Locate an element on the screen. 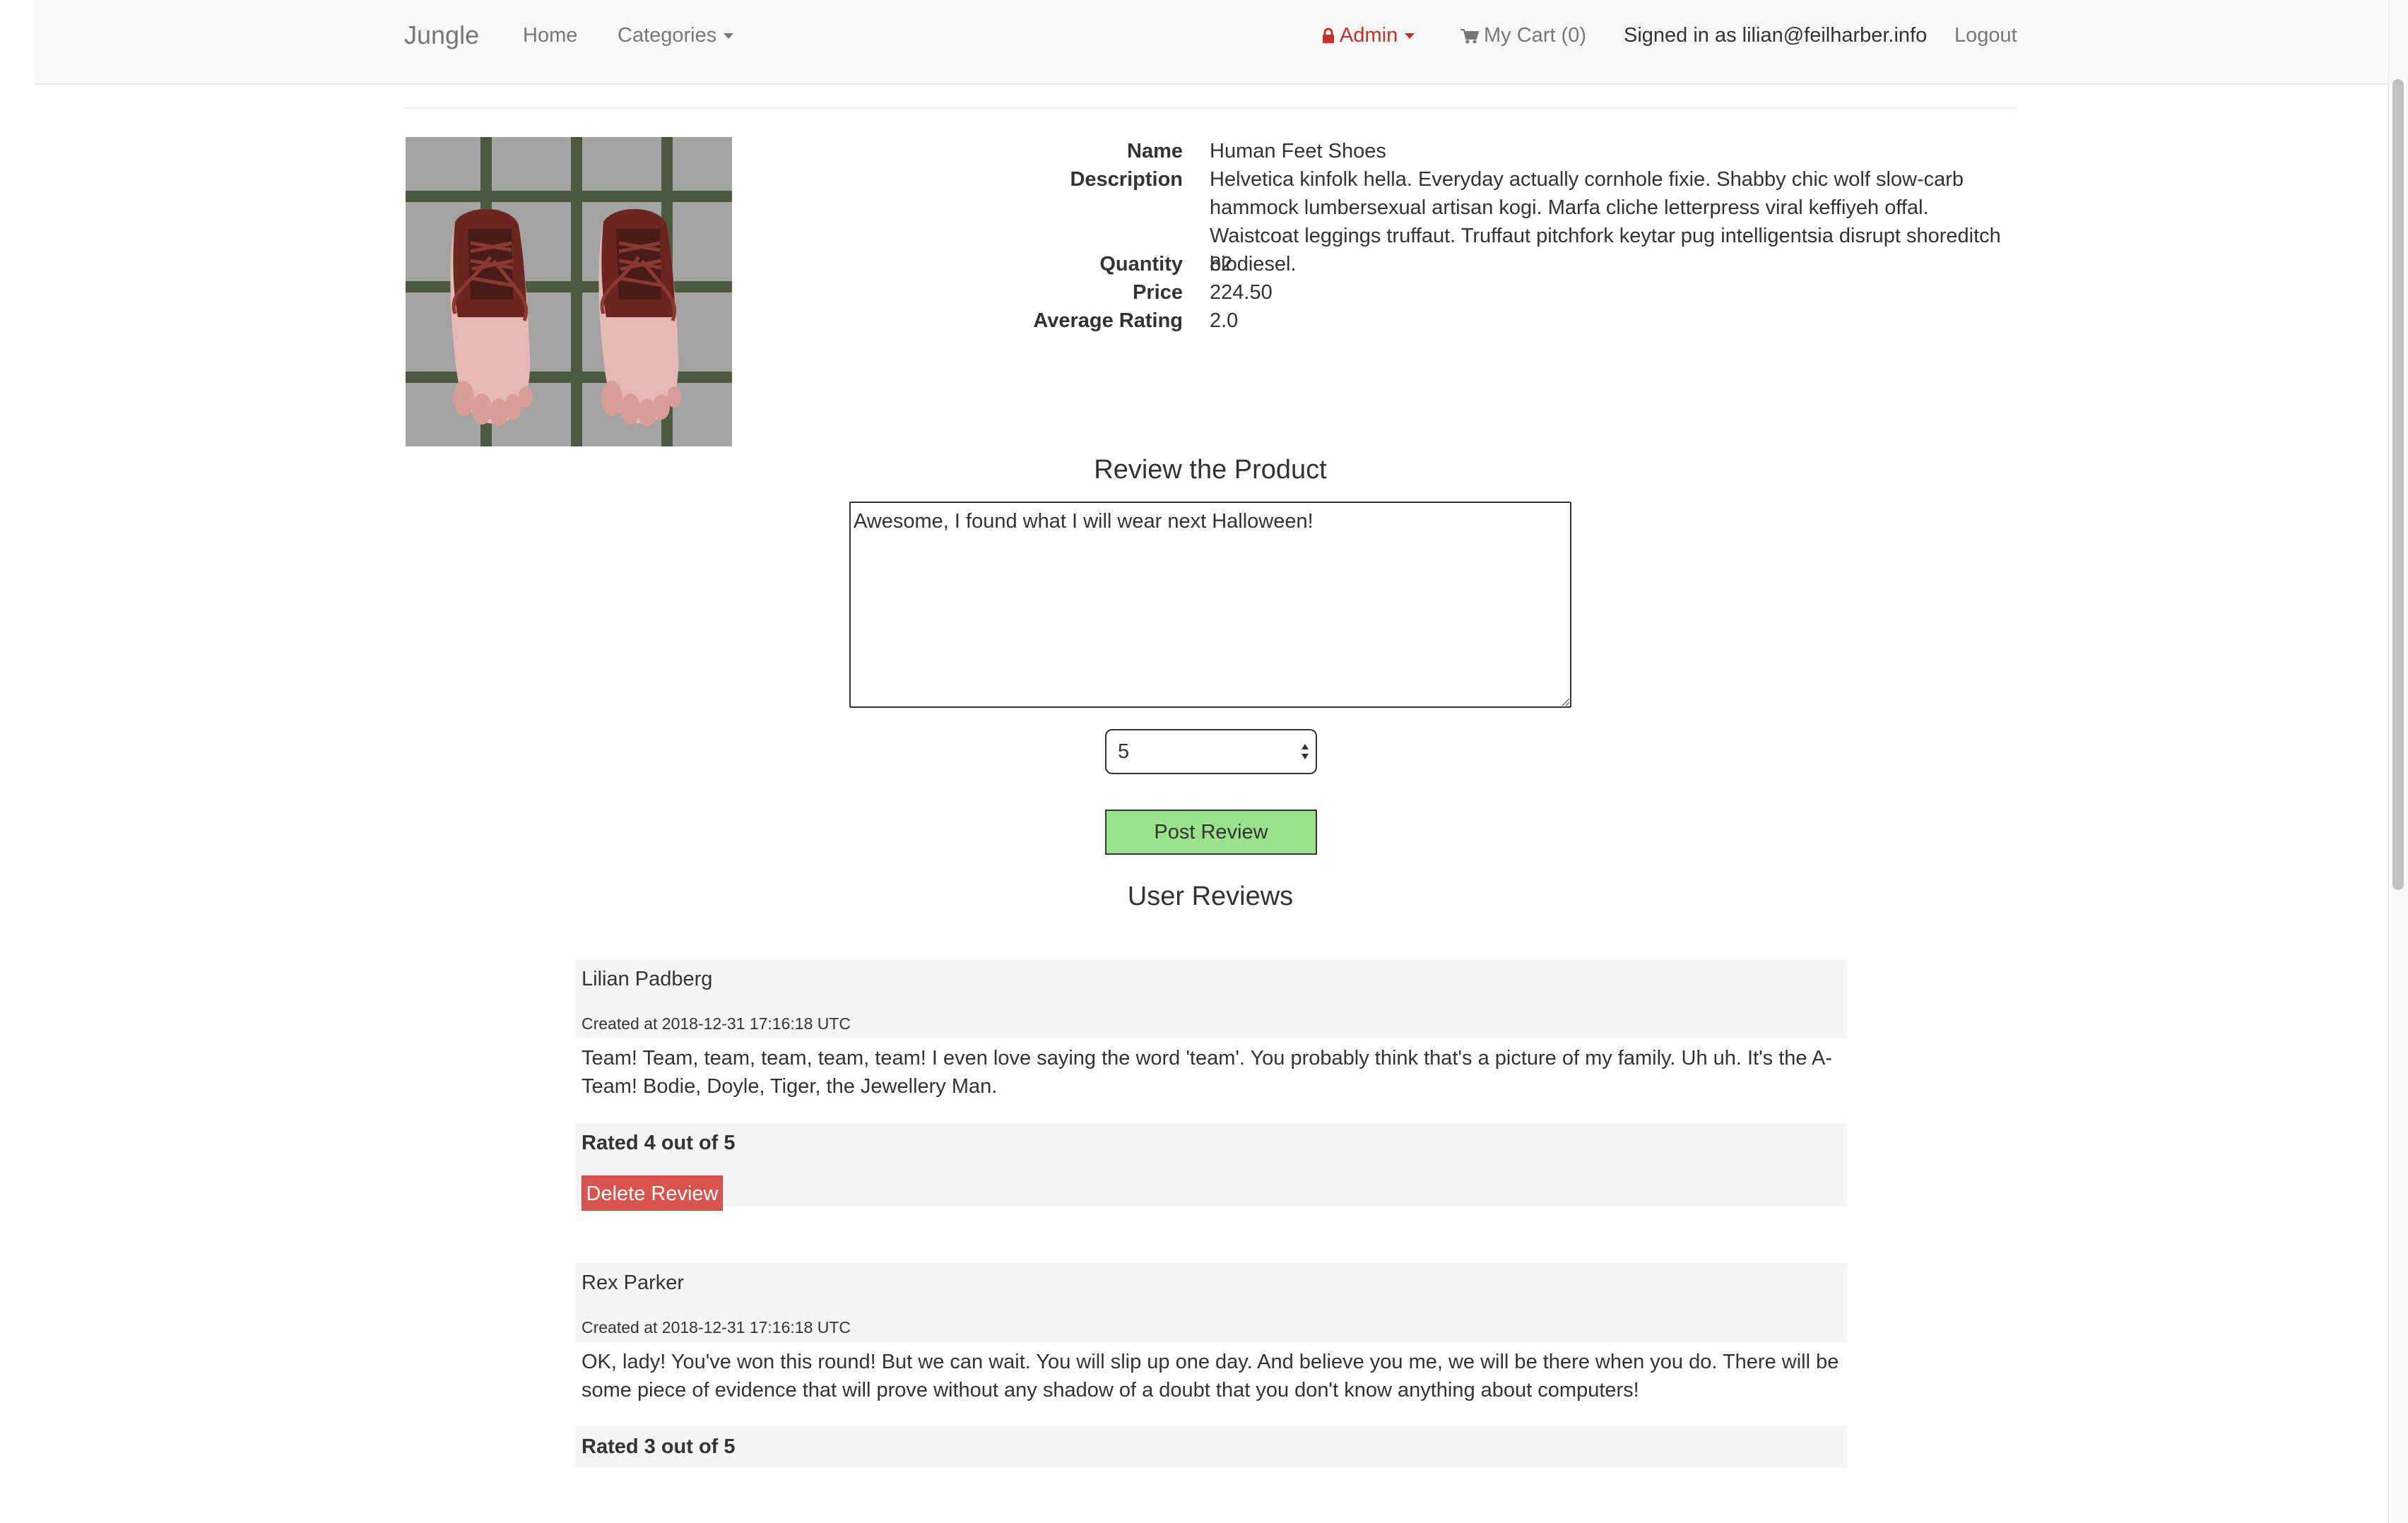 This screenshot has width=2408, height=1523. post-review-button: Post Review is located at coordinates (1211, 832).